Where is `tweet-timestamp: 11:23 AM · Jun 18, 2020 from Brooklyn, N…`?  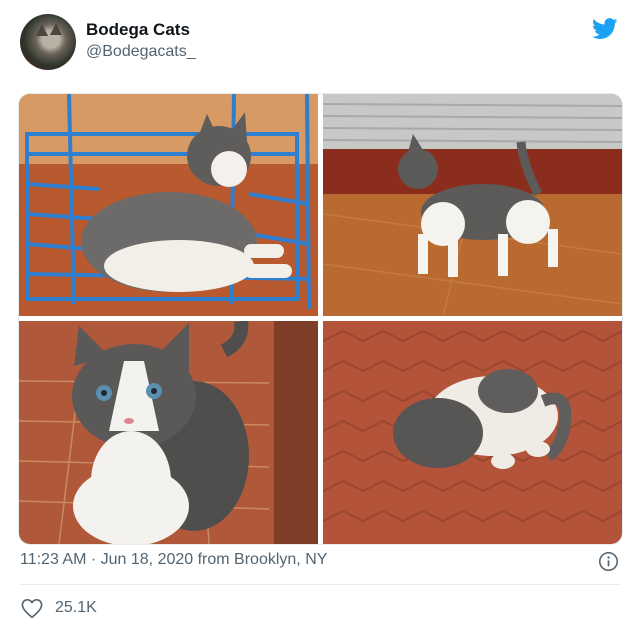
tweet-timestamp: 11:23 AM · Jun 18, 2020 from Brooklyn, N… is located at coordinates (173, 560).